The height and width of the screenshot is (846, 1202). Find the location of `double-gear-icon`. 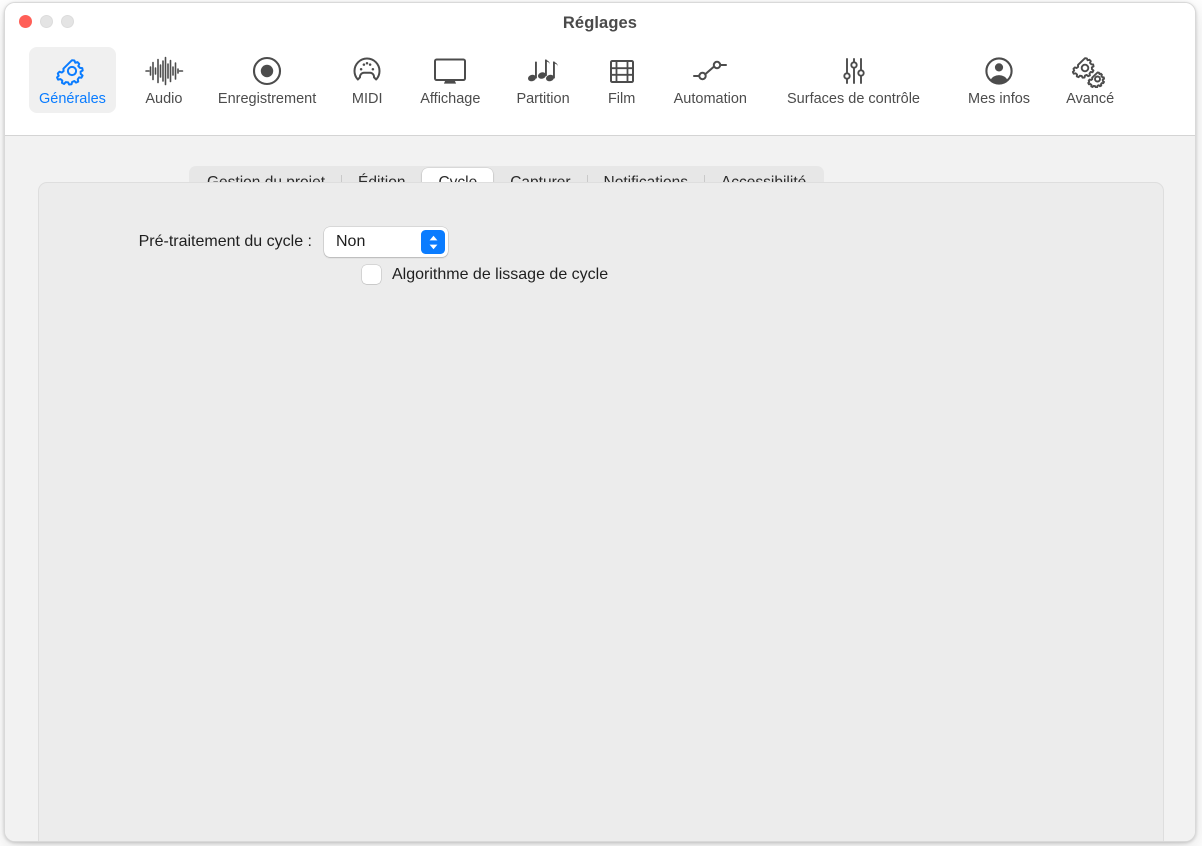

double-gear-icon is located at coordinates (1090, 71).